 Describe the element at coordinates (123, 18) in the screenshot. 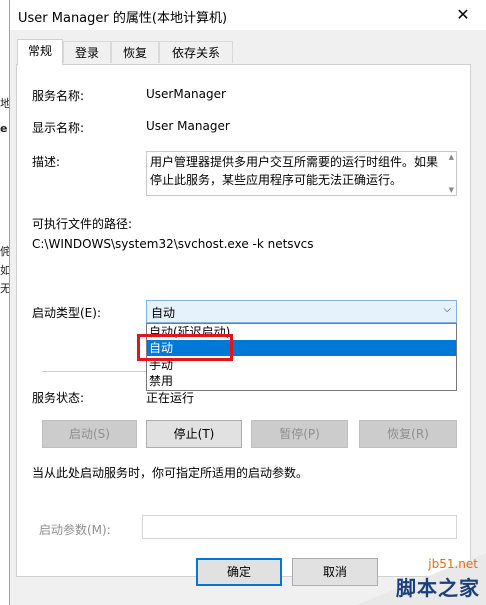

I see `window-title: User Manager 的属性(本地计算机)` at that location.